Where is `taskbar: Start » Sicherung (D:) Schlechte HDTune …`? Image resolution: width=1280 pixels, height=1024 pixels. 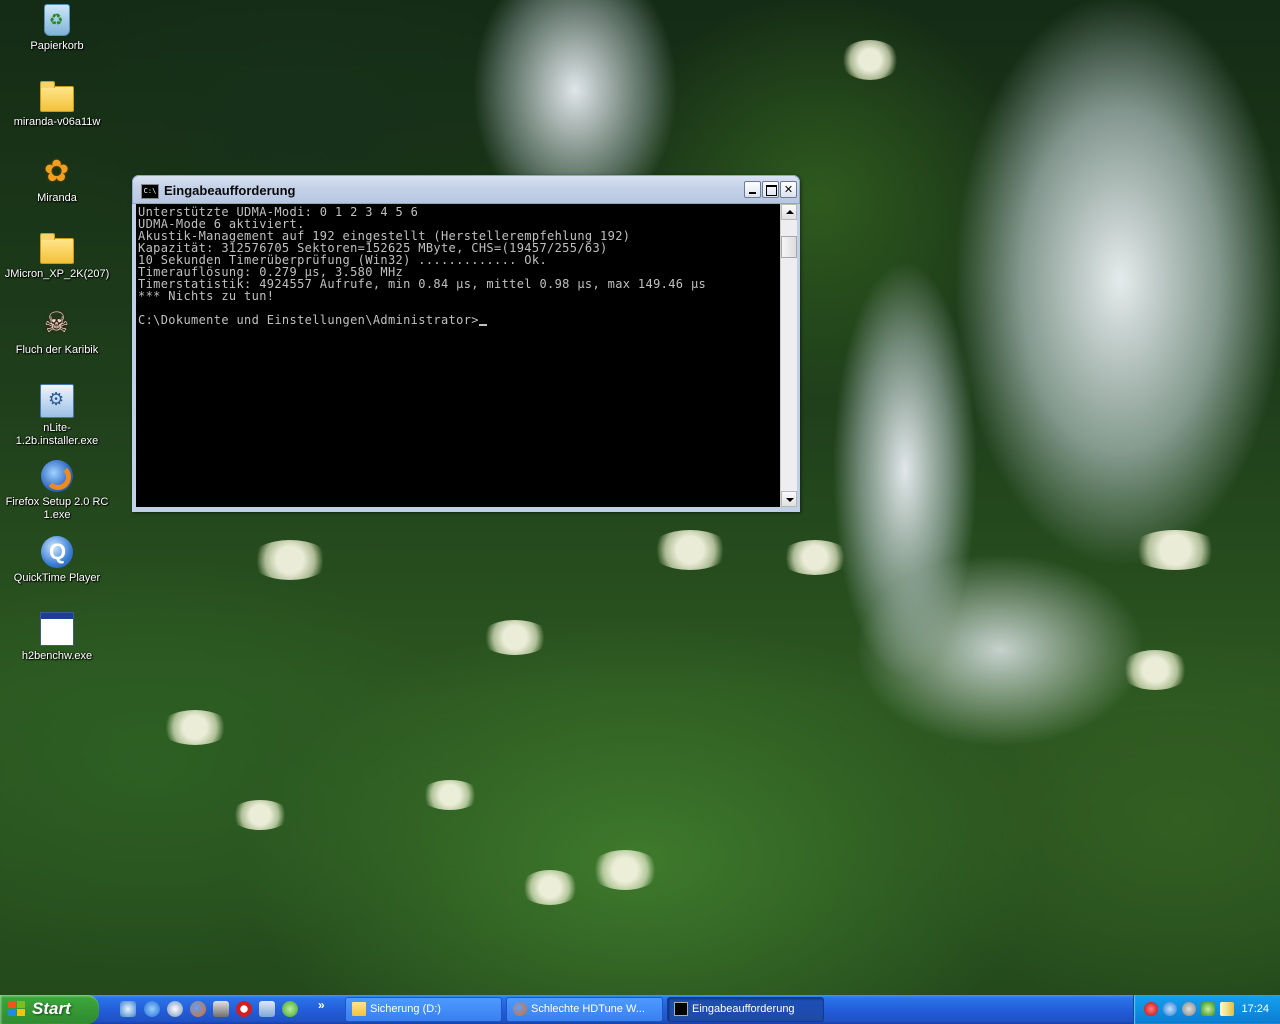 taskbar: Start » Sicherung (D:) Schlechte HDTune … is located at coordinates (640, 1009).